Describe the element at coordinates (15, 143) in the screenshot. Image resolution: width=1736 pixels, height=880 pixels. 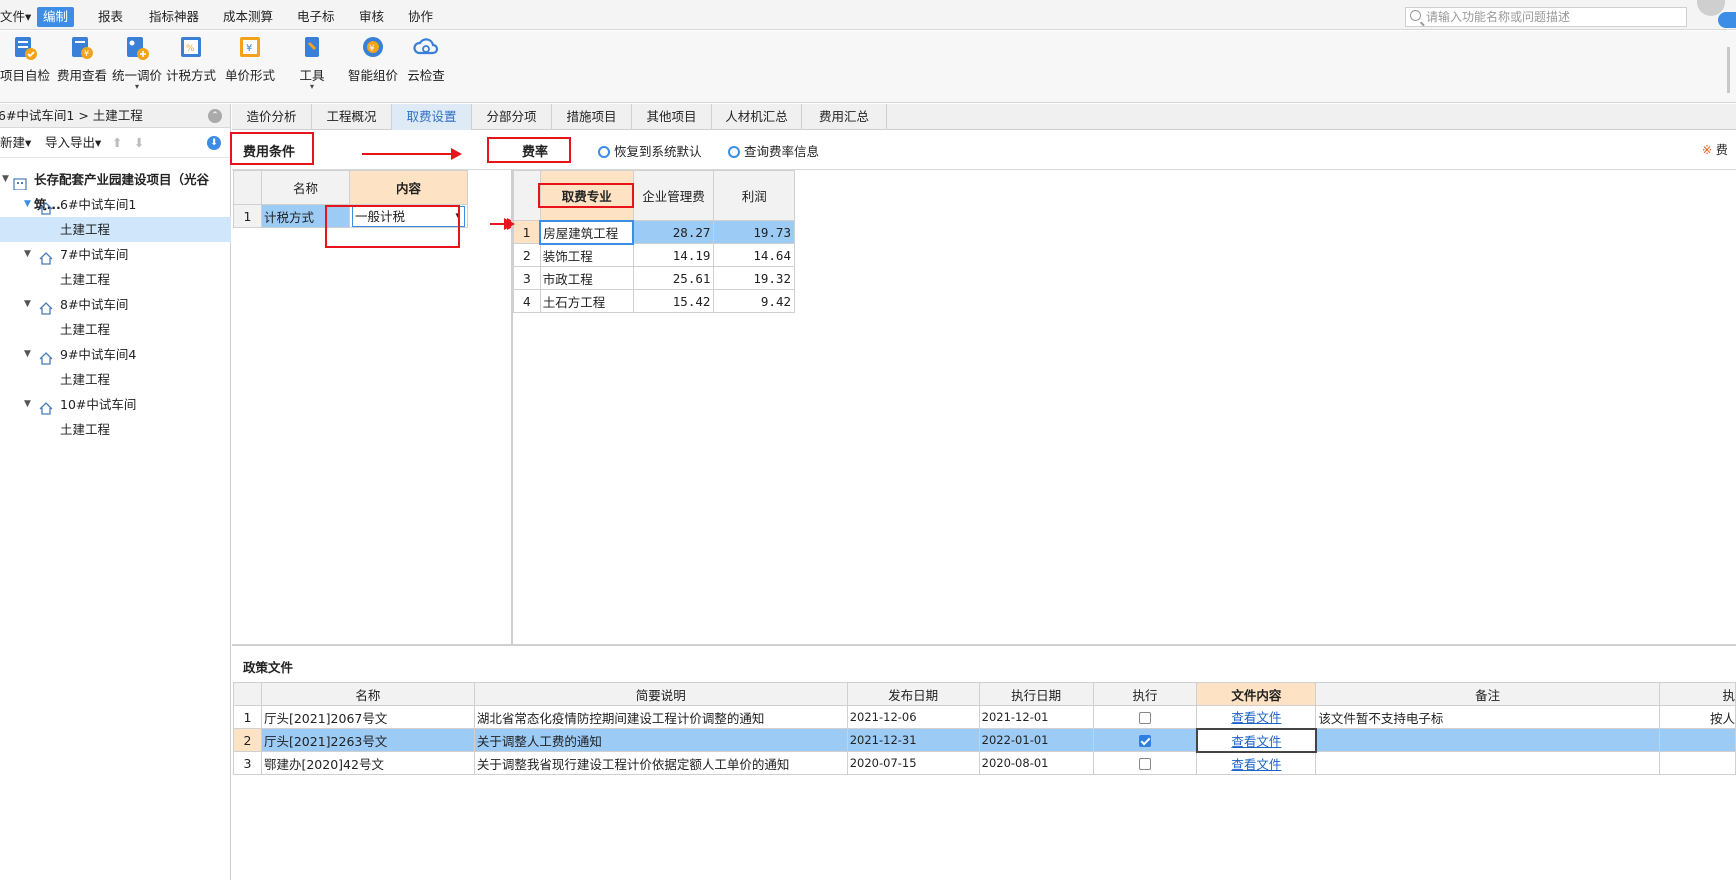
I see `new-button: 新建▾` at that location.